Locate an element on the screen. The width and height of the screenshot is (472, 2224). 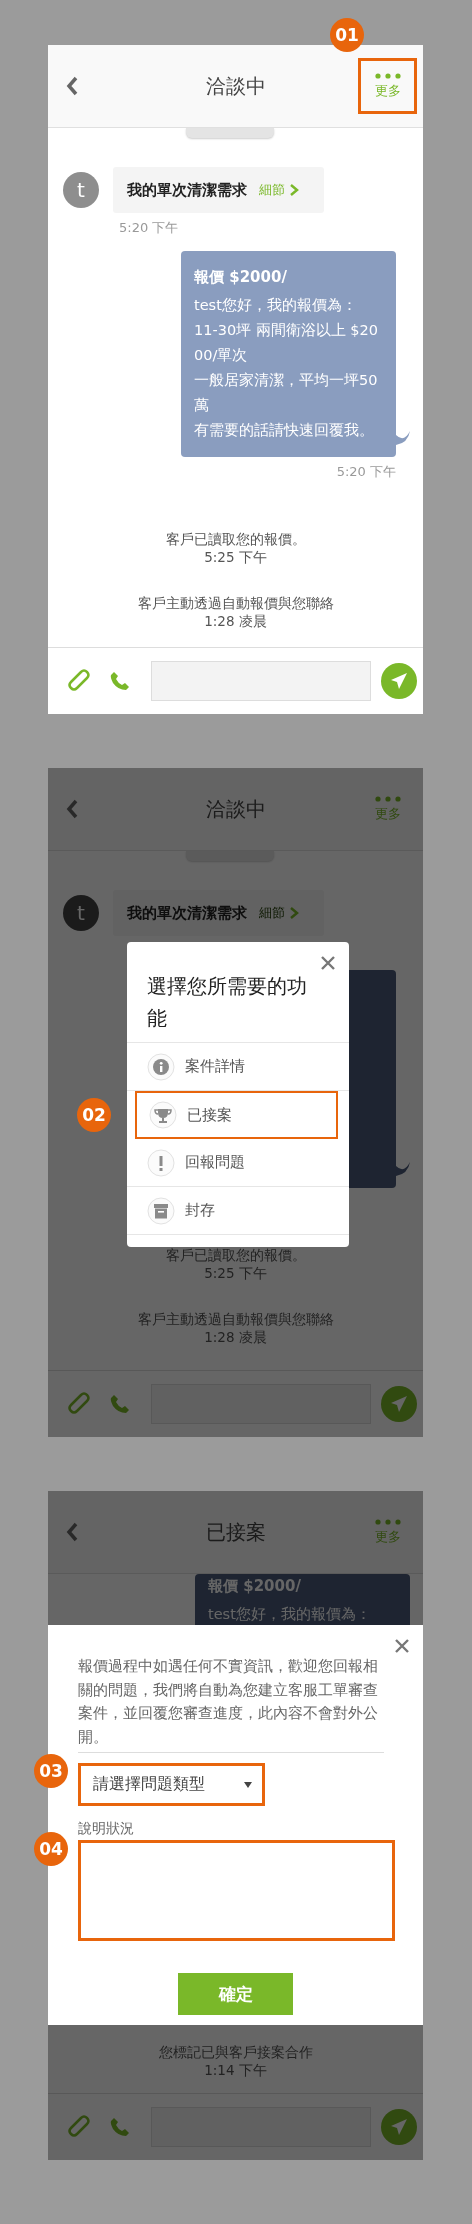
system-message: 您標記已與客戶接案合作 is located at coordinates (235, 2052).